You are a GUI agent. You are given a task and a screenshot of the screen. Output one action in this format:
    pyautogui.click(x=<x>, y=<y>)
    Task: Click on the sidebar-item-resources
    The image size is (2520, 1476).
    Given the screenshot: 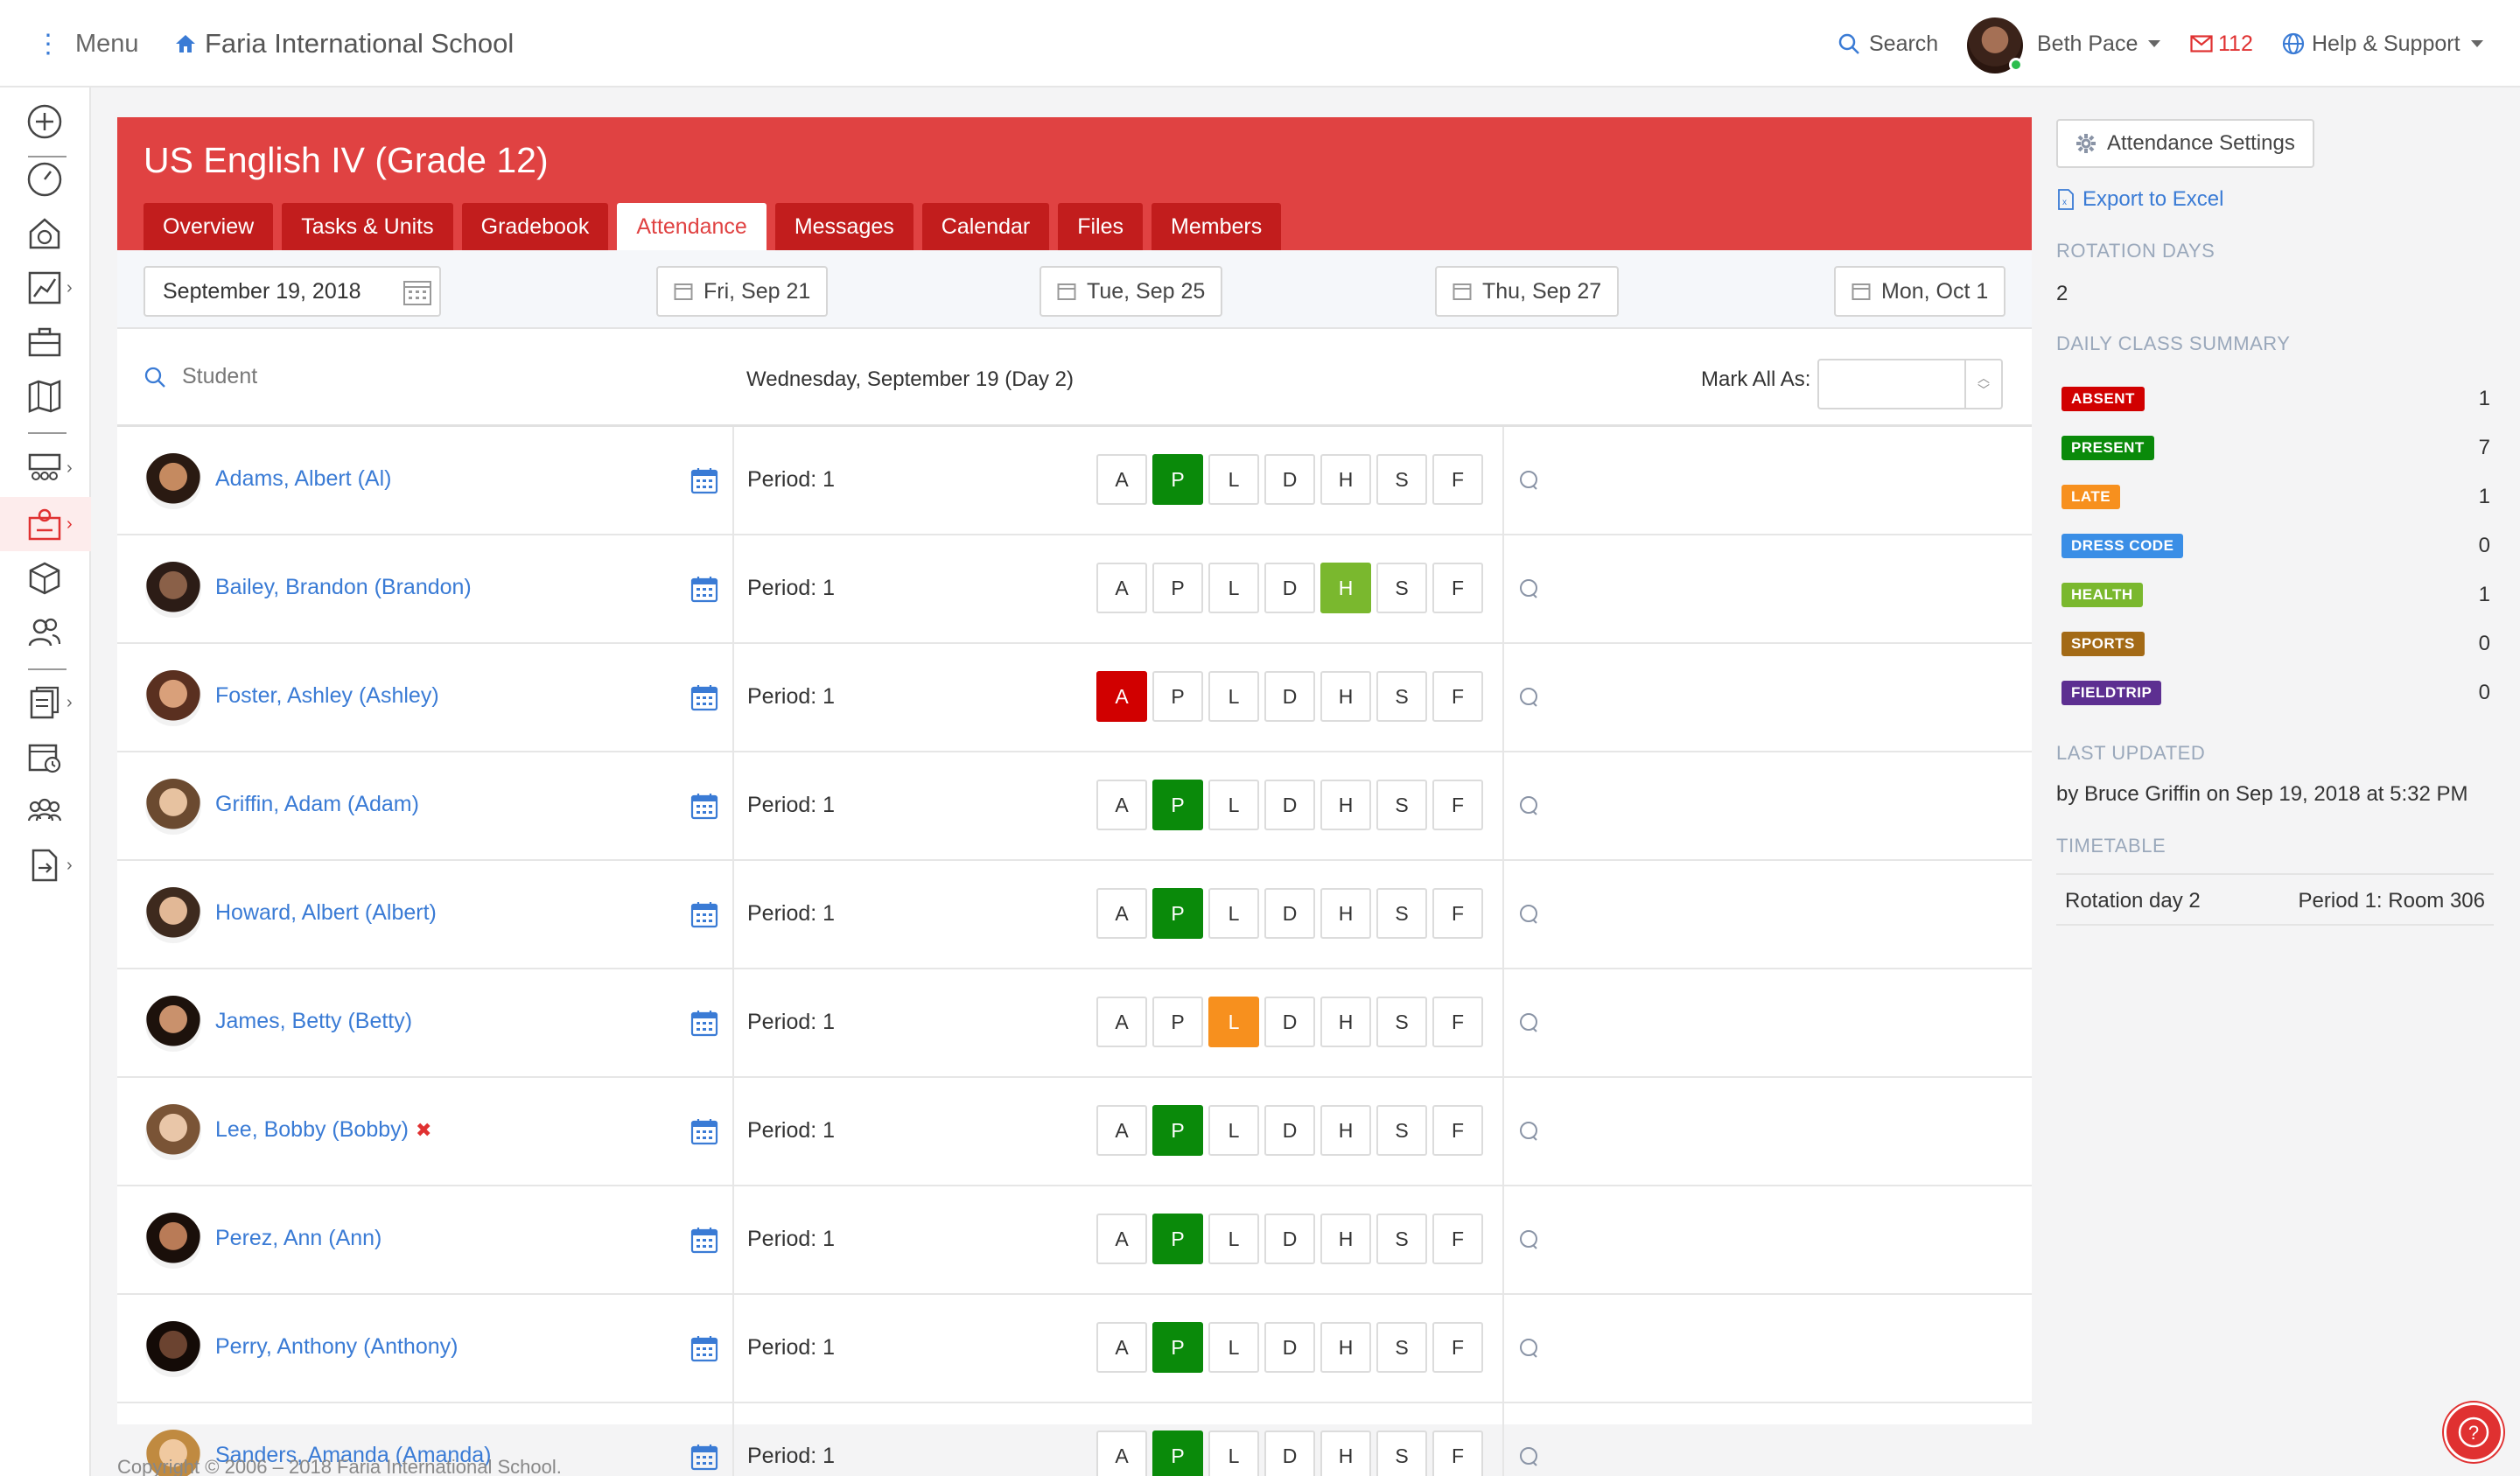 What is the action you would take?
    pyautogui.click(x=45, y=578)
    